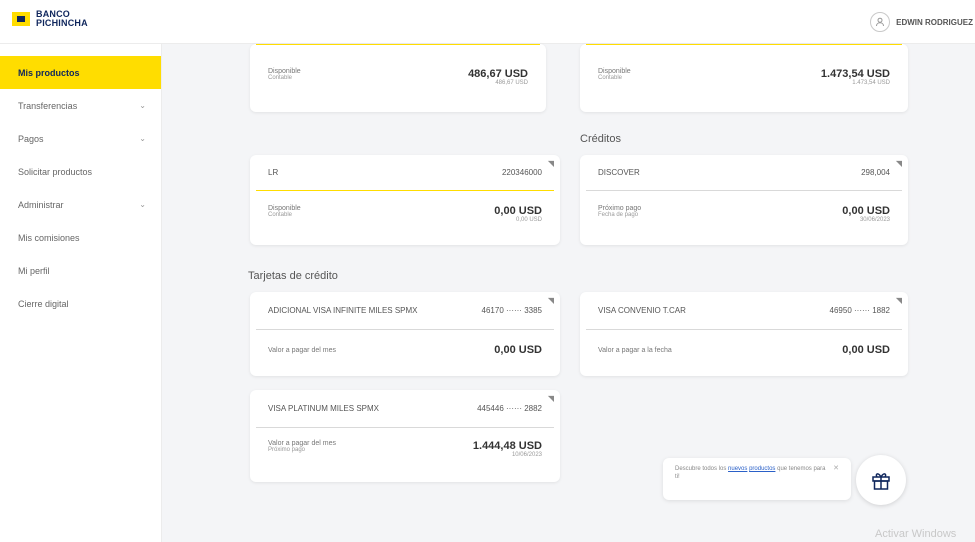  Describe the element at coordinates (521, 172) in the screenshot. I see `credit-number: 220346000` at that location.